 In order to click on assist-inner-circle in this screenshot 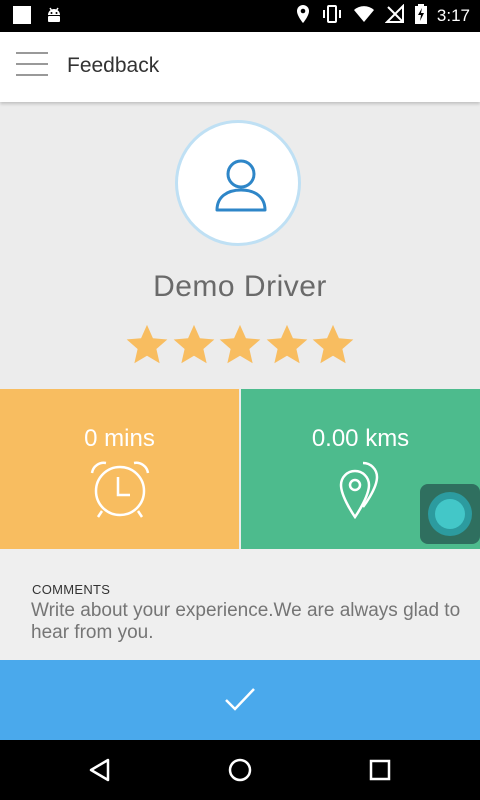, I will do `click(450, 514)`.